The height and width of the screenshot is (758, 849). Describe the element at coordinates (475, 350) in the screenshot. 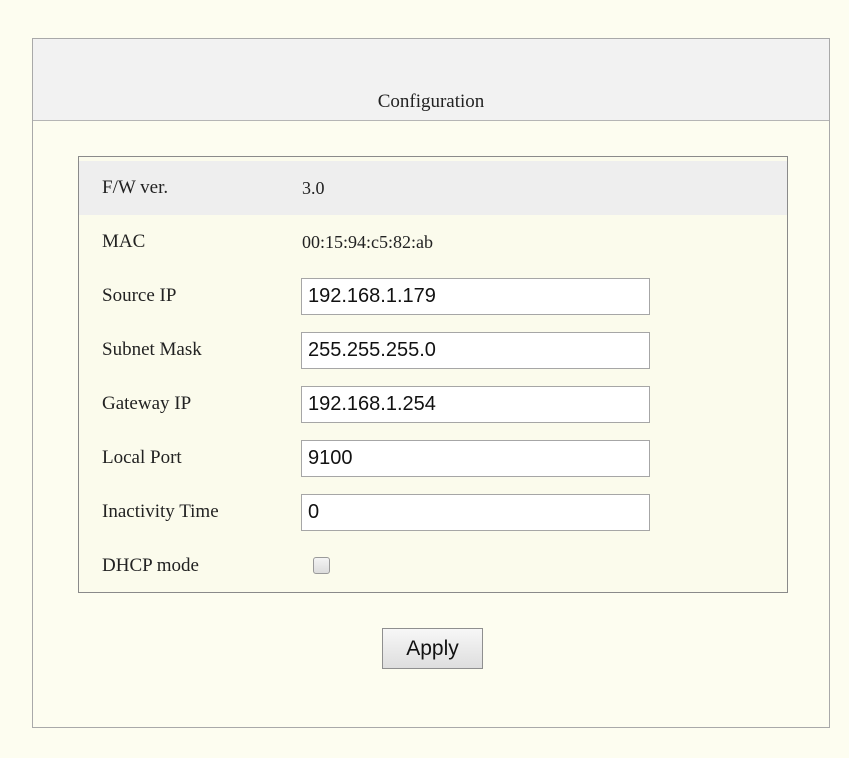

I see `subnet-mask-input` at that location.